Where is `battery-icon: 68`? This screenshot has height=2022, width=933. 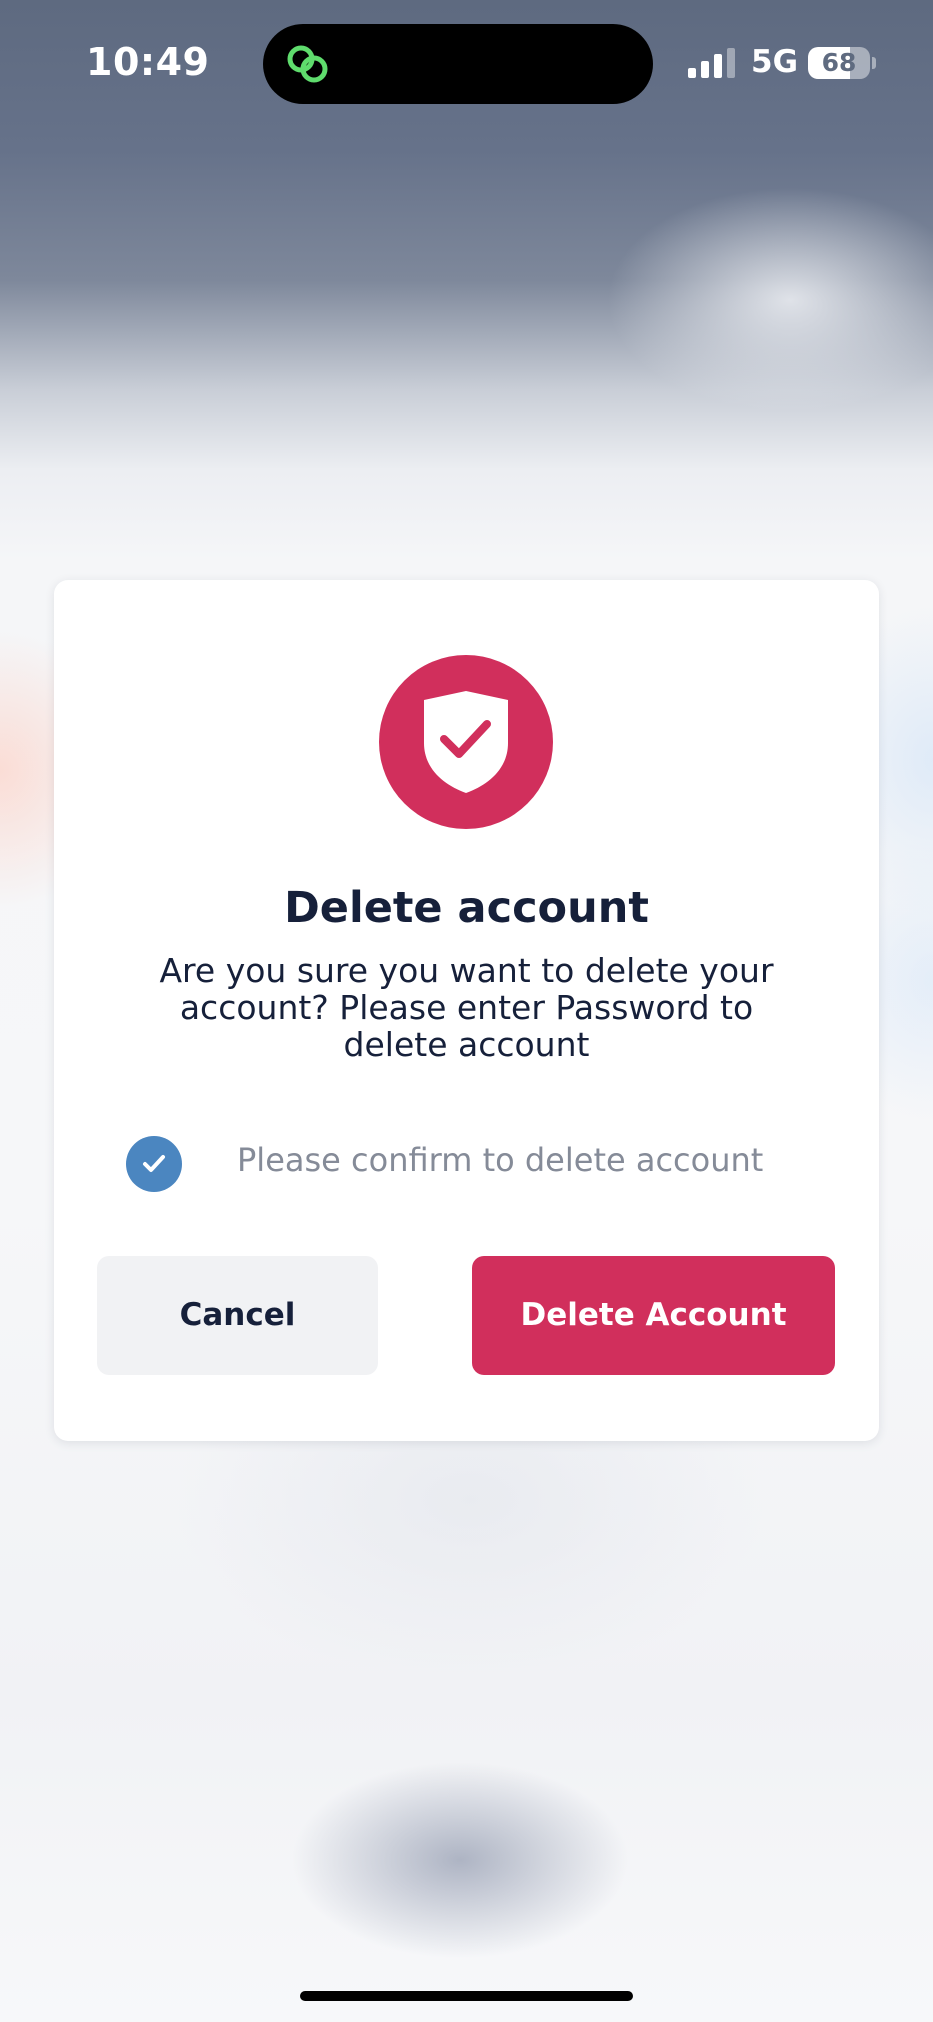
battery-icon: 68 is located at coordinates (842, 63).